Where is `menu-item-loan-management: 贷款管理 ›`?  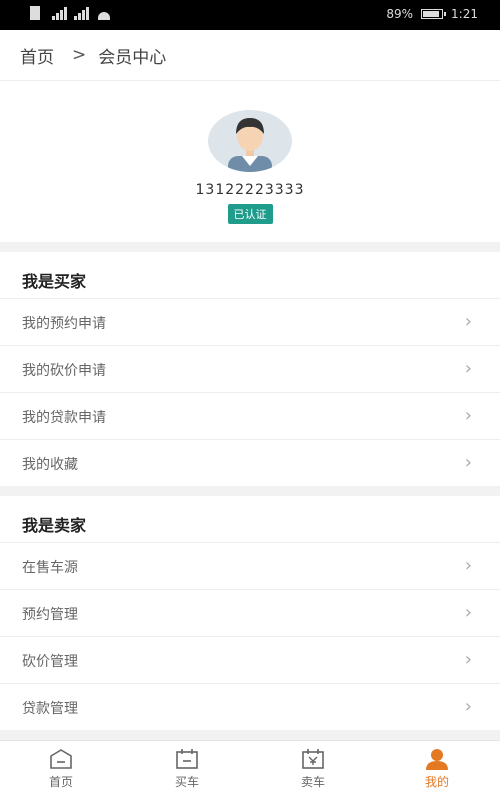
menu-item-loan-management: 贷款管理 › is located at coordinates (250, 706).